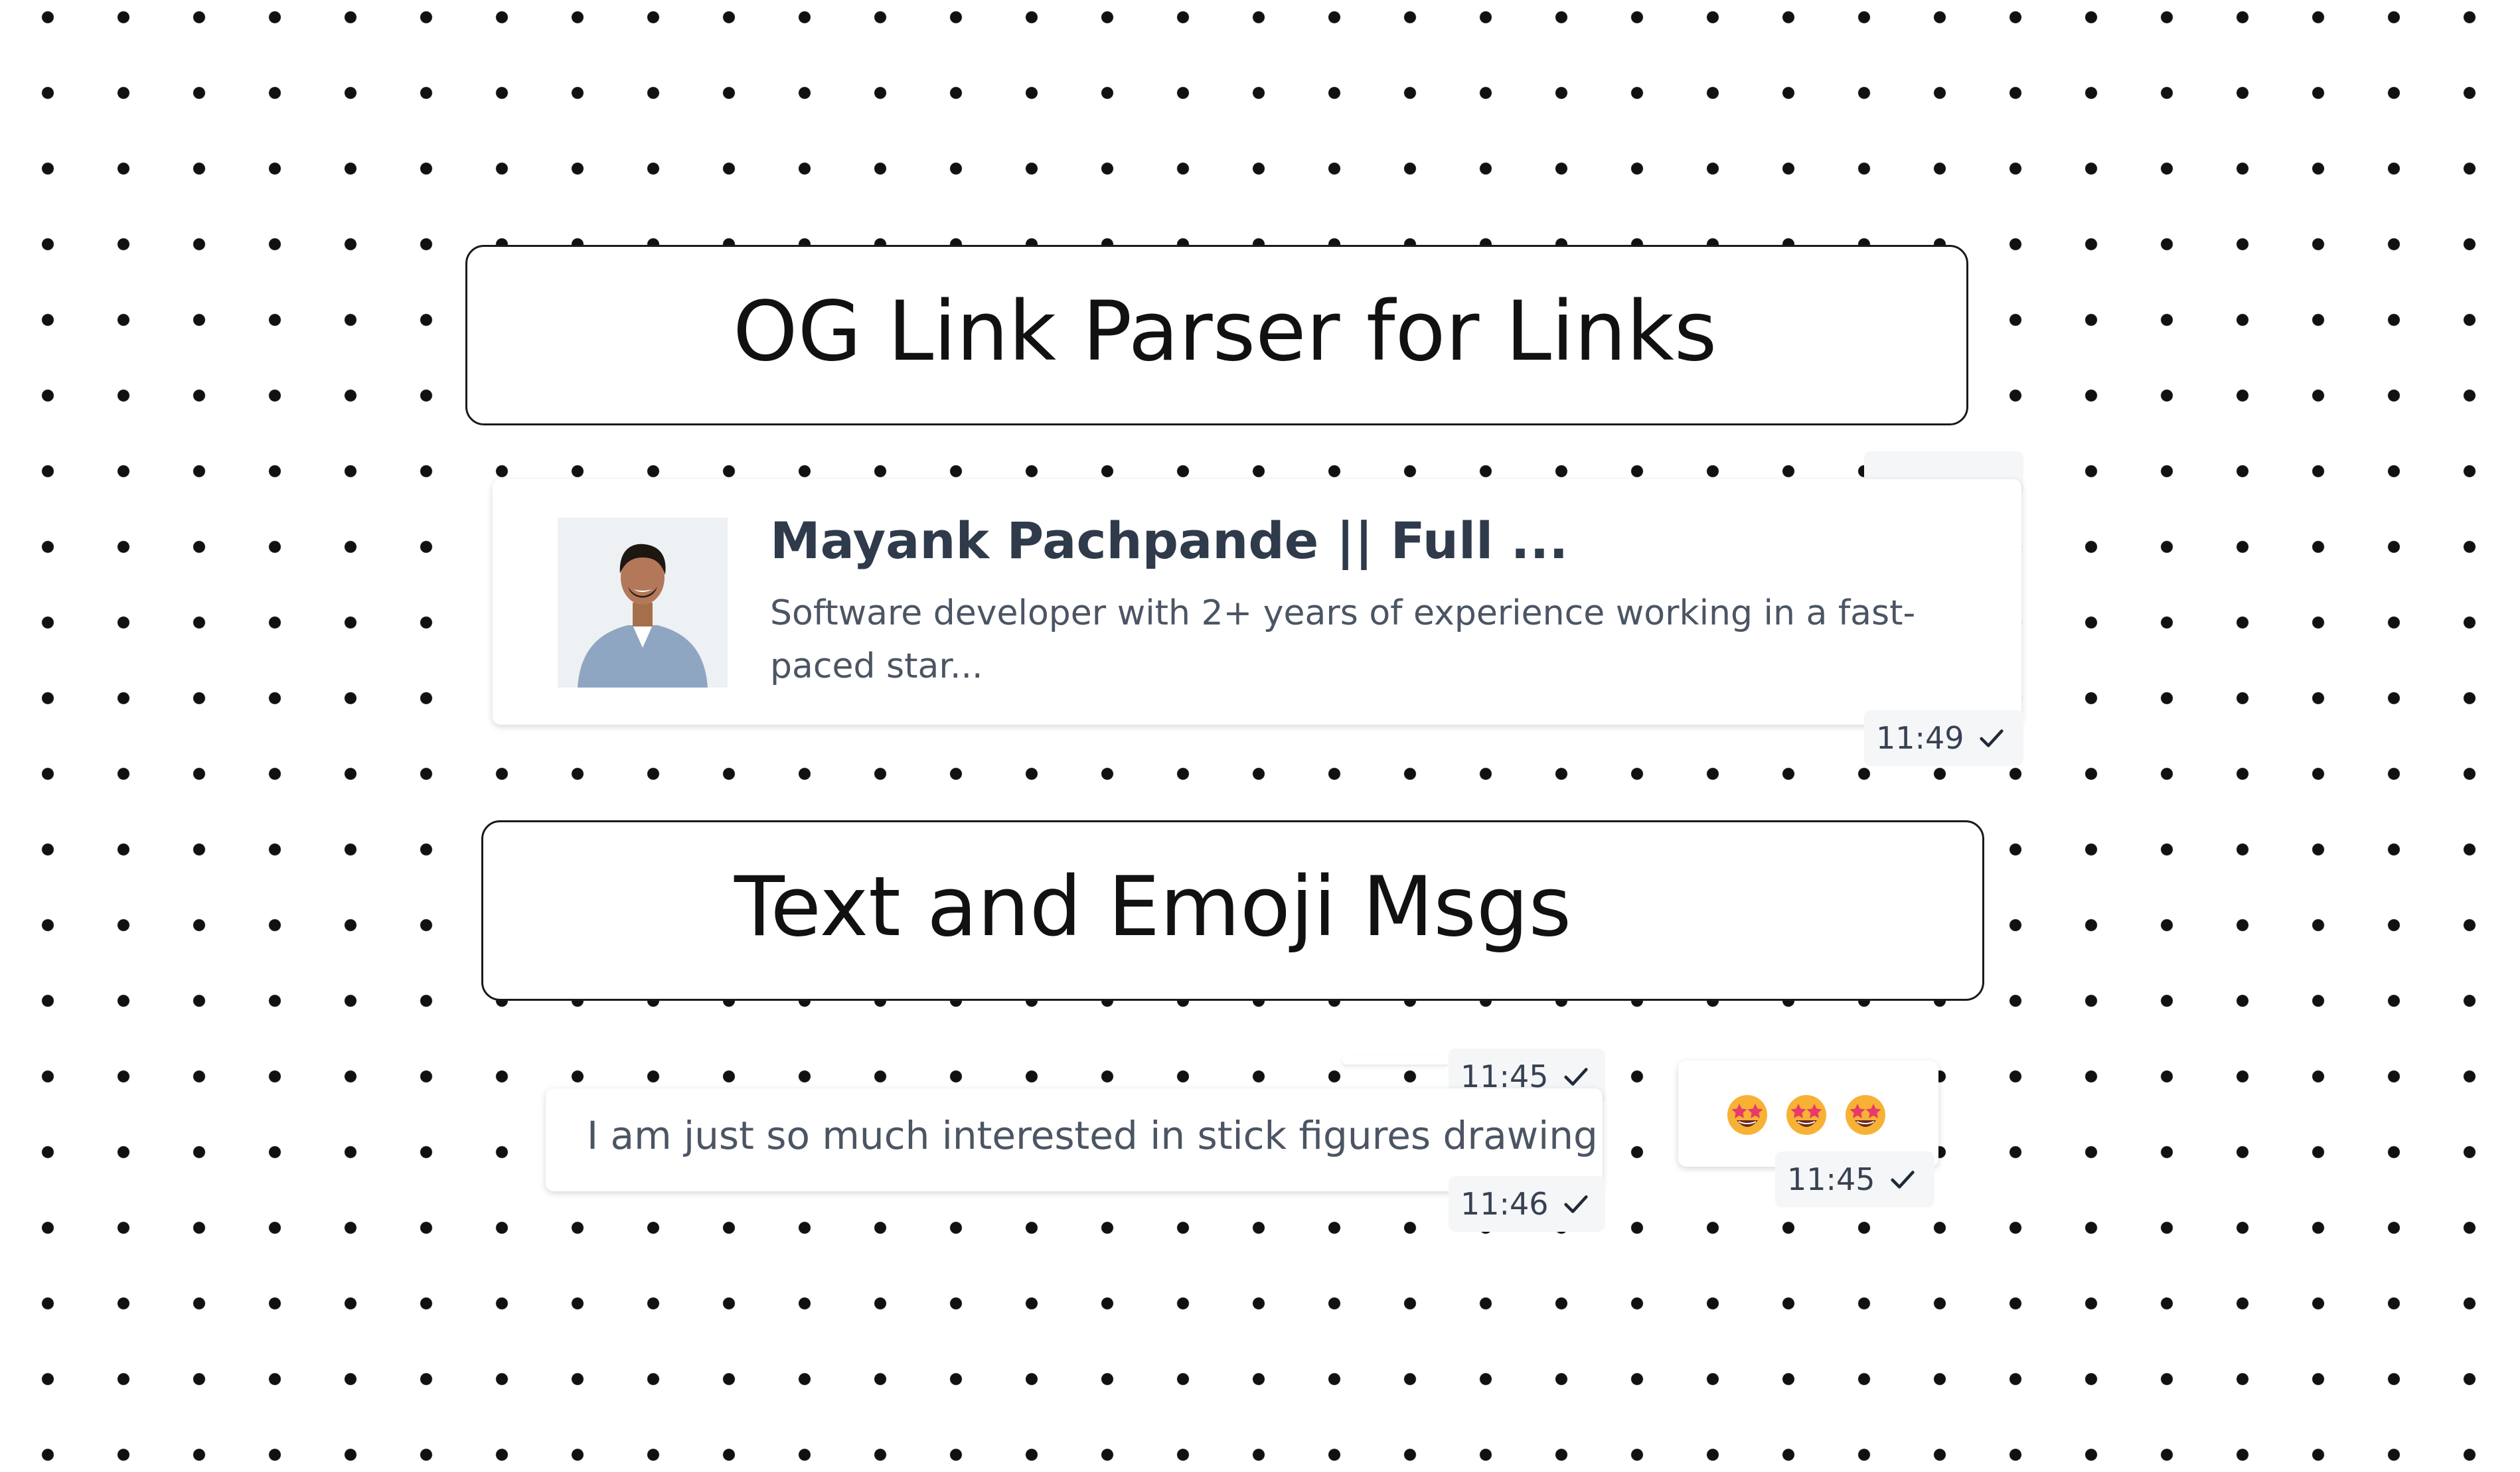  I want to click on og-link-thumbnail, so click(643, 603).